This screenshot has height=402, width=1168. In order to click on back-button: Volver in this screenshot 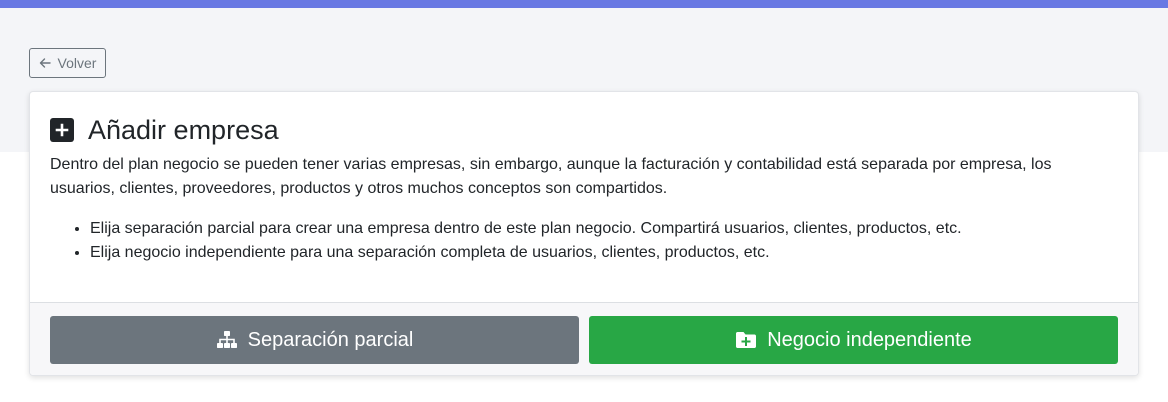, I will do `click(67, 63)`.